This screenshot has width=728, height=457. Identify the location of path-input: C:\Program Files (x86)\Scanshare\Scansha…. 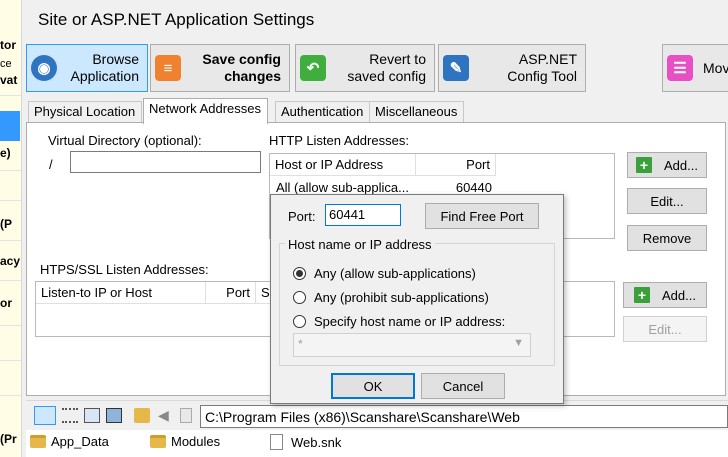
(464, 416).